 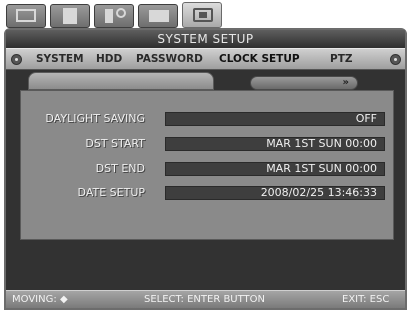 I want to click on select-hint: SELECT: ENTER BUTTON, so click(x=205, y=299).